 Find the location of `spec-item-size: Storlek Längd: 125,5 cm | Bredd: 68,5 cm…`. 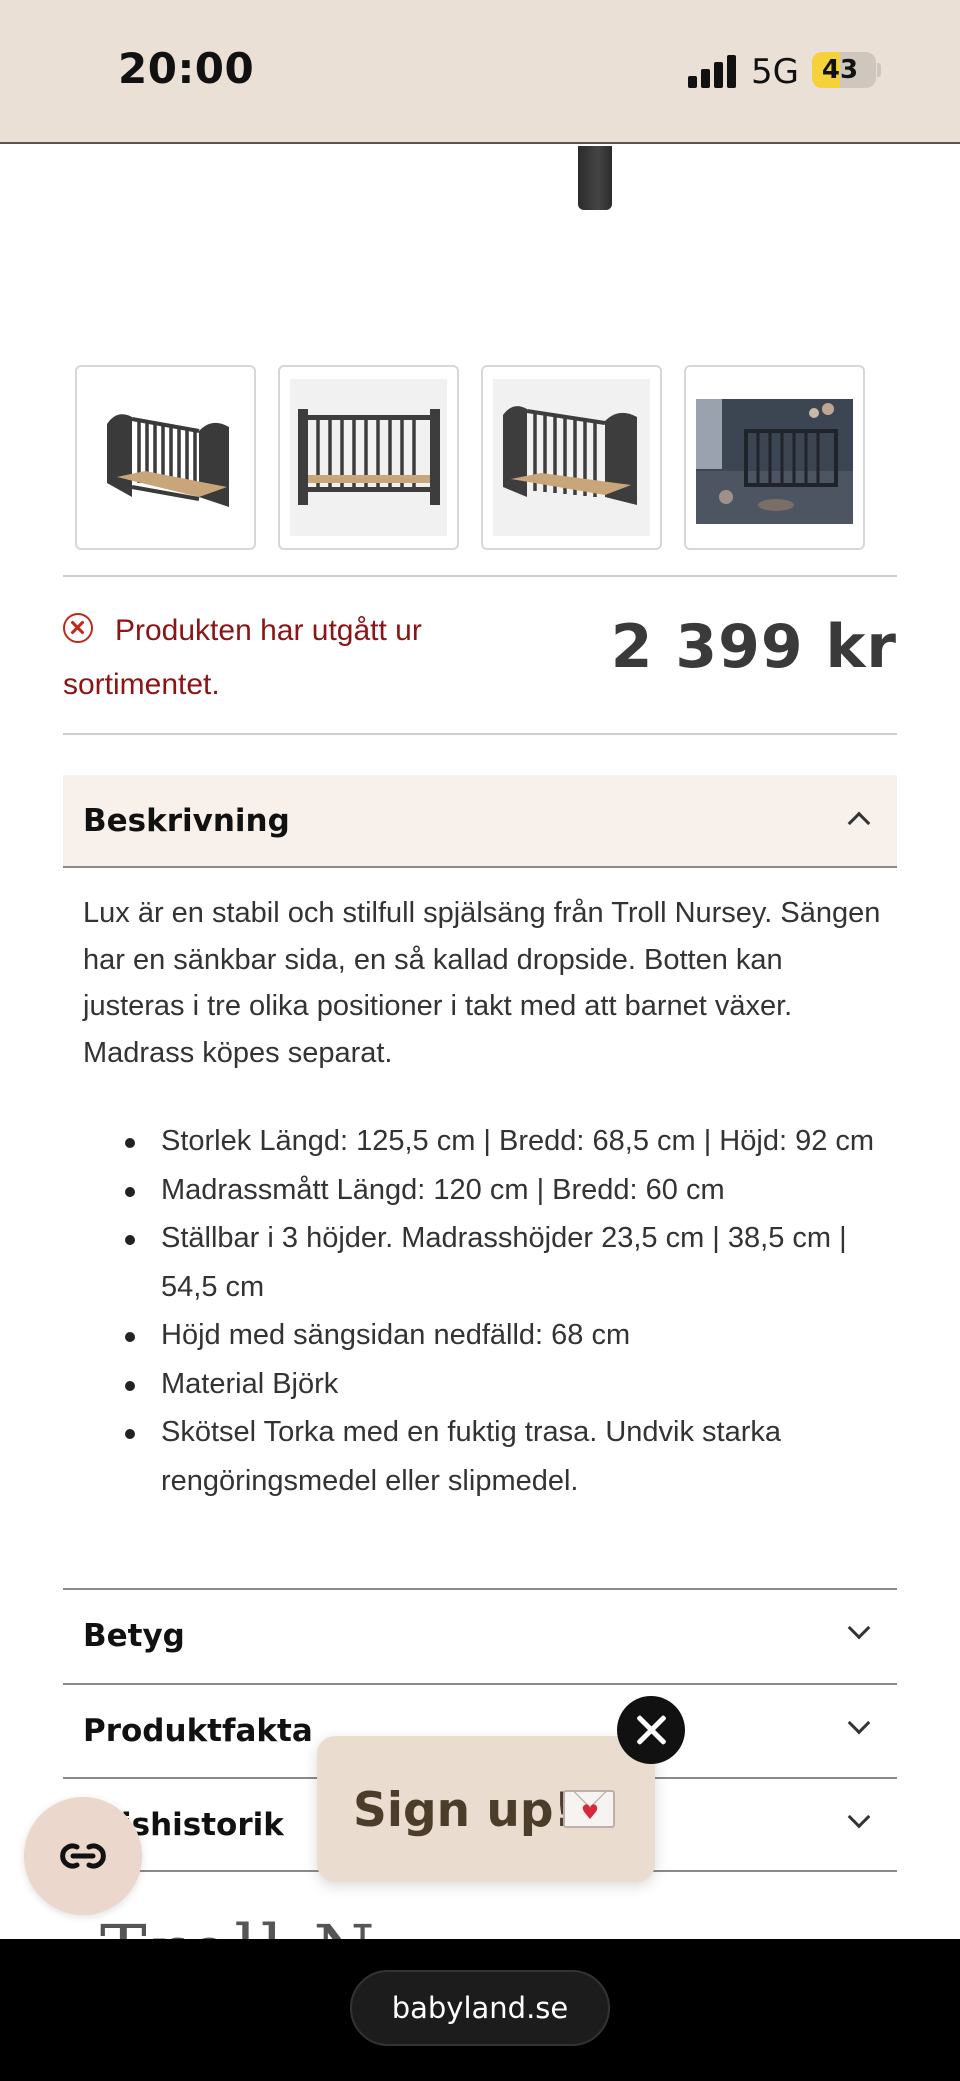

spec-item-size: Storlek Längd: 125,5 cm | Bredd: 68,5 cm… is located at coordinates (493, 1141).